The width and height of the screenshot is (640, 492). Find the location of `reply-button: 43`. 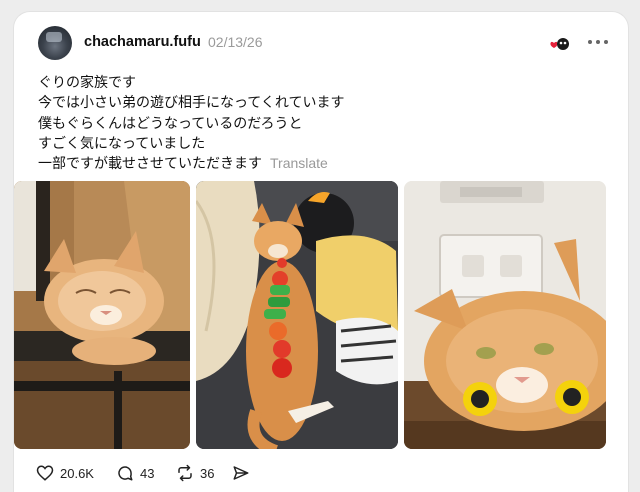

reply-button: 43 is located at coordinates (146, 473).